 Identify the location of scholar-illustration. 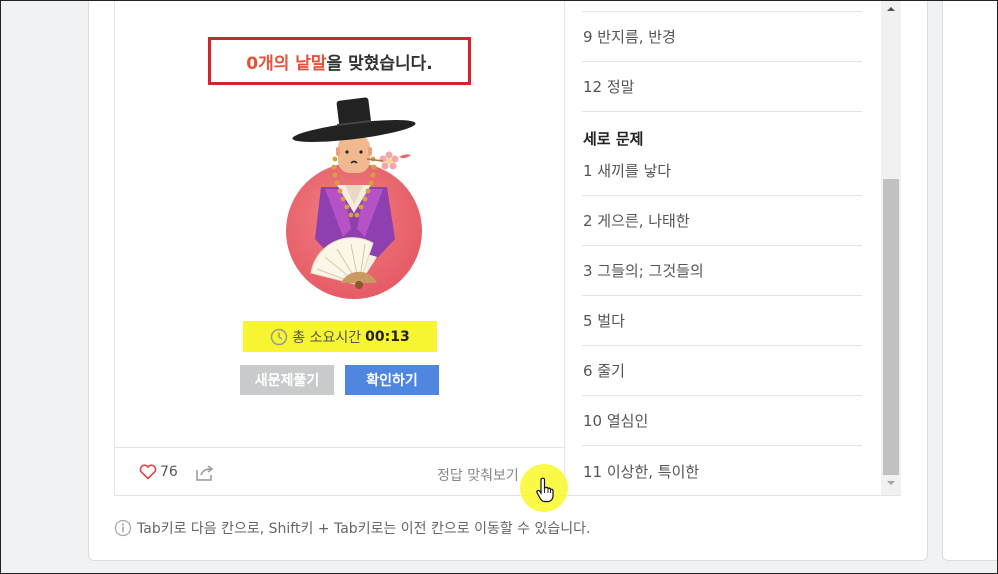
(354, 198).